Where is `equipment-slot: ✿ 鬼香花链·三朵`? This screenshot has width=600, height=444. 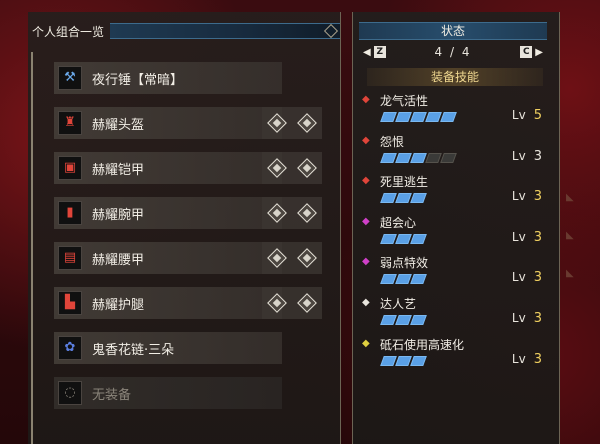 equipment-slot: ✿ 鬼香花链·三朵 is located at coordinates (168, 348).